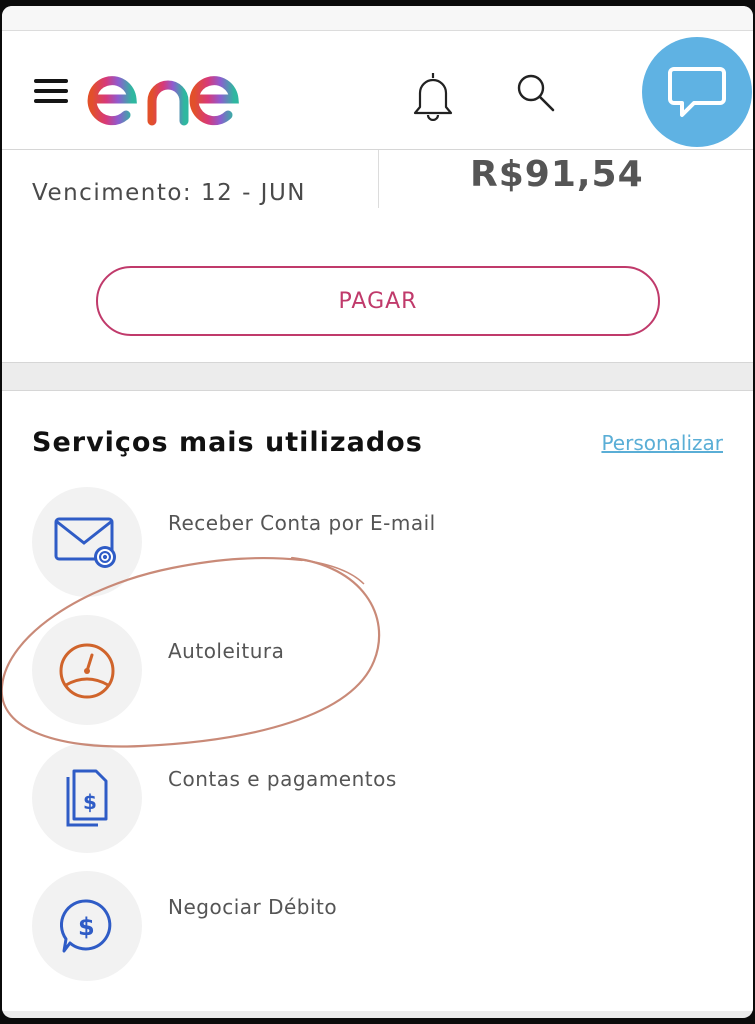 The width and height of the screenshot is (755, 1024). What do you see at coordinates (377, 545) in the screenshot?
I see `service-item-email-bill: Receber Conta por E-mail` at bounding box center [377, 545].